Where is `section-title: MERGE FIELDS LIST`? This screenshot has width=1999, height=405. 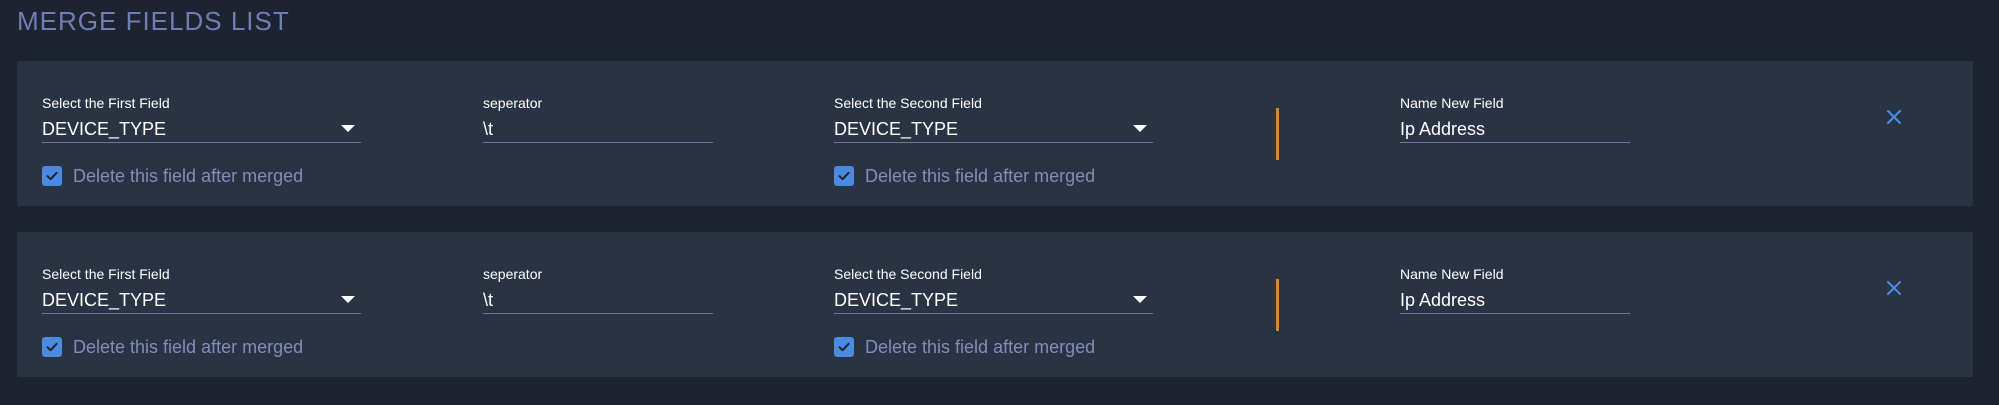
section-title: MERGE FIELDS LIST is located at coordinates (153, 21).